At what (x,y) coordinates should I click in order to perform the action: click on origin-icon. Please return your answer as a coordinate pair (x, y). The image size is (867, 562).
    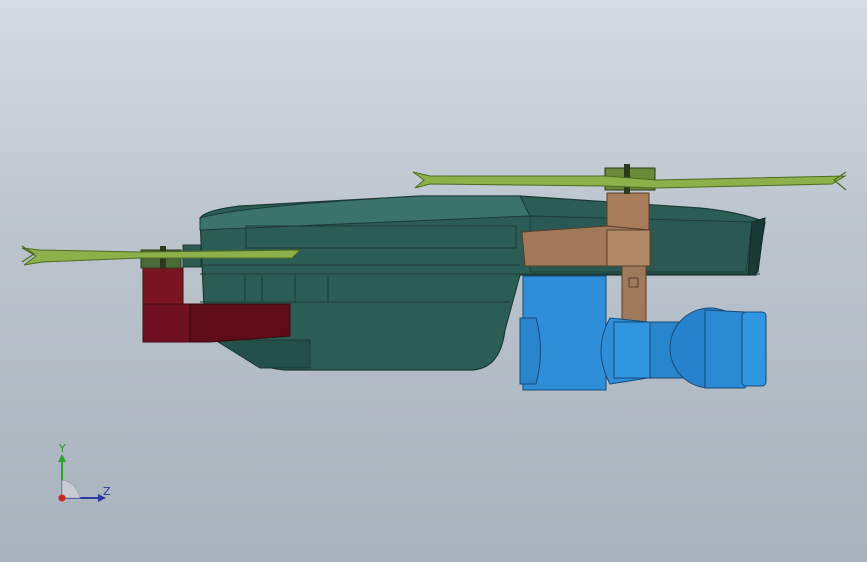
    Looking at the image, I should click on (62, 498).